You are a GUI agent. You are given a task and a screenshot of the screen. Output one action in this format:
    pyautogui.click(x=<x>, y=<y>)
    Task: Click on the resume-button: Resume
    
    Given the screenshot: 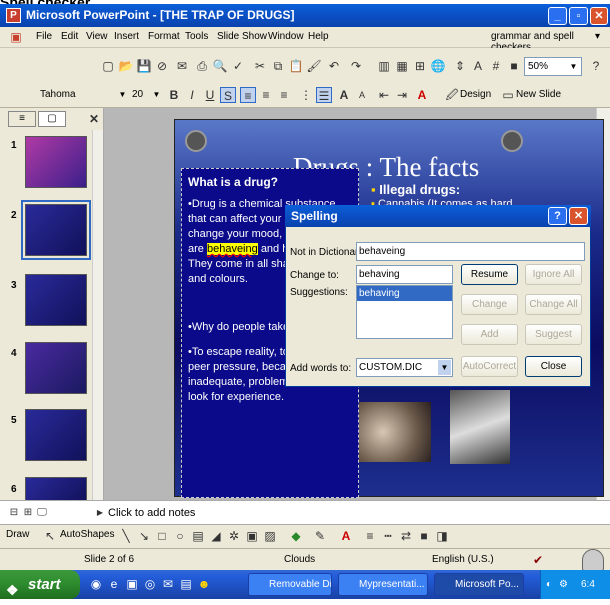 What is the action you would take?
    pyautogui.click(x=489, y=274)
    